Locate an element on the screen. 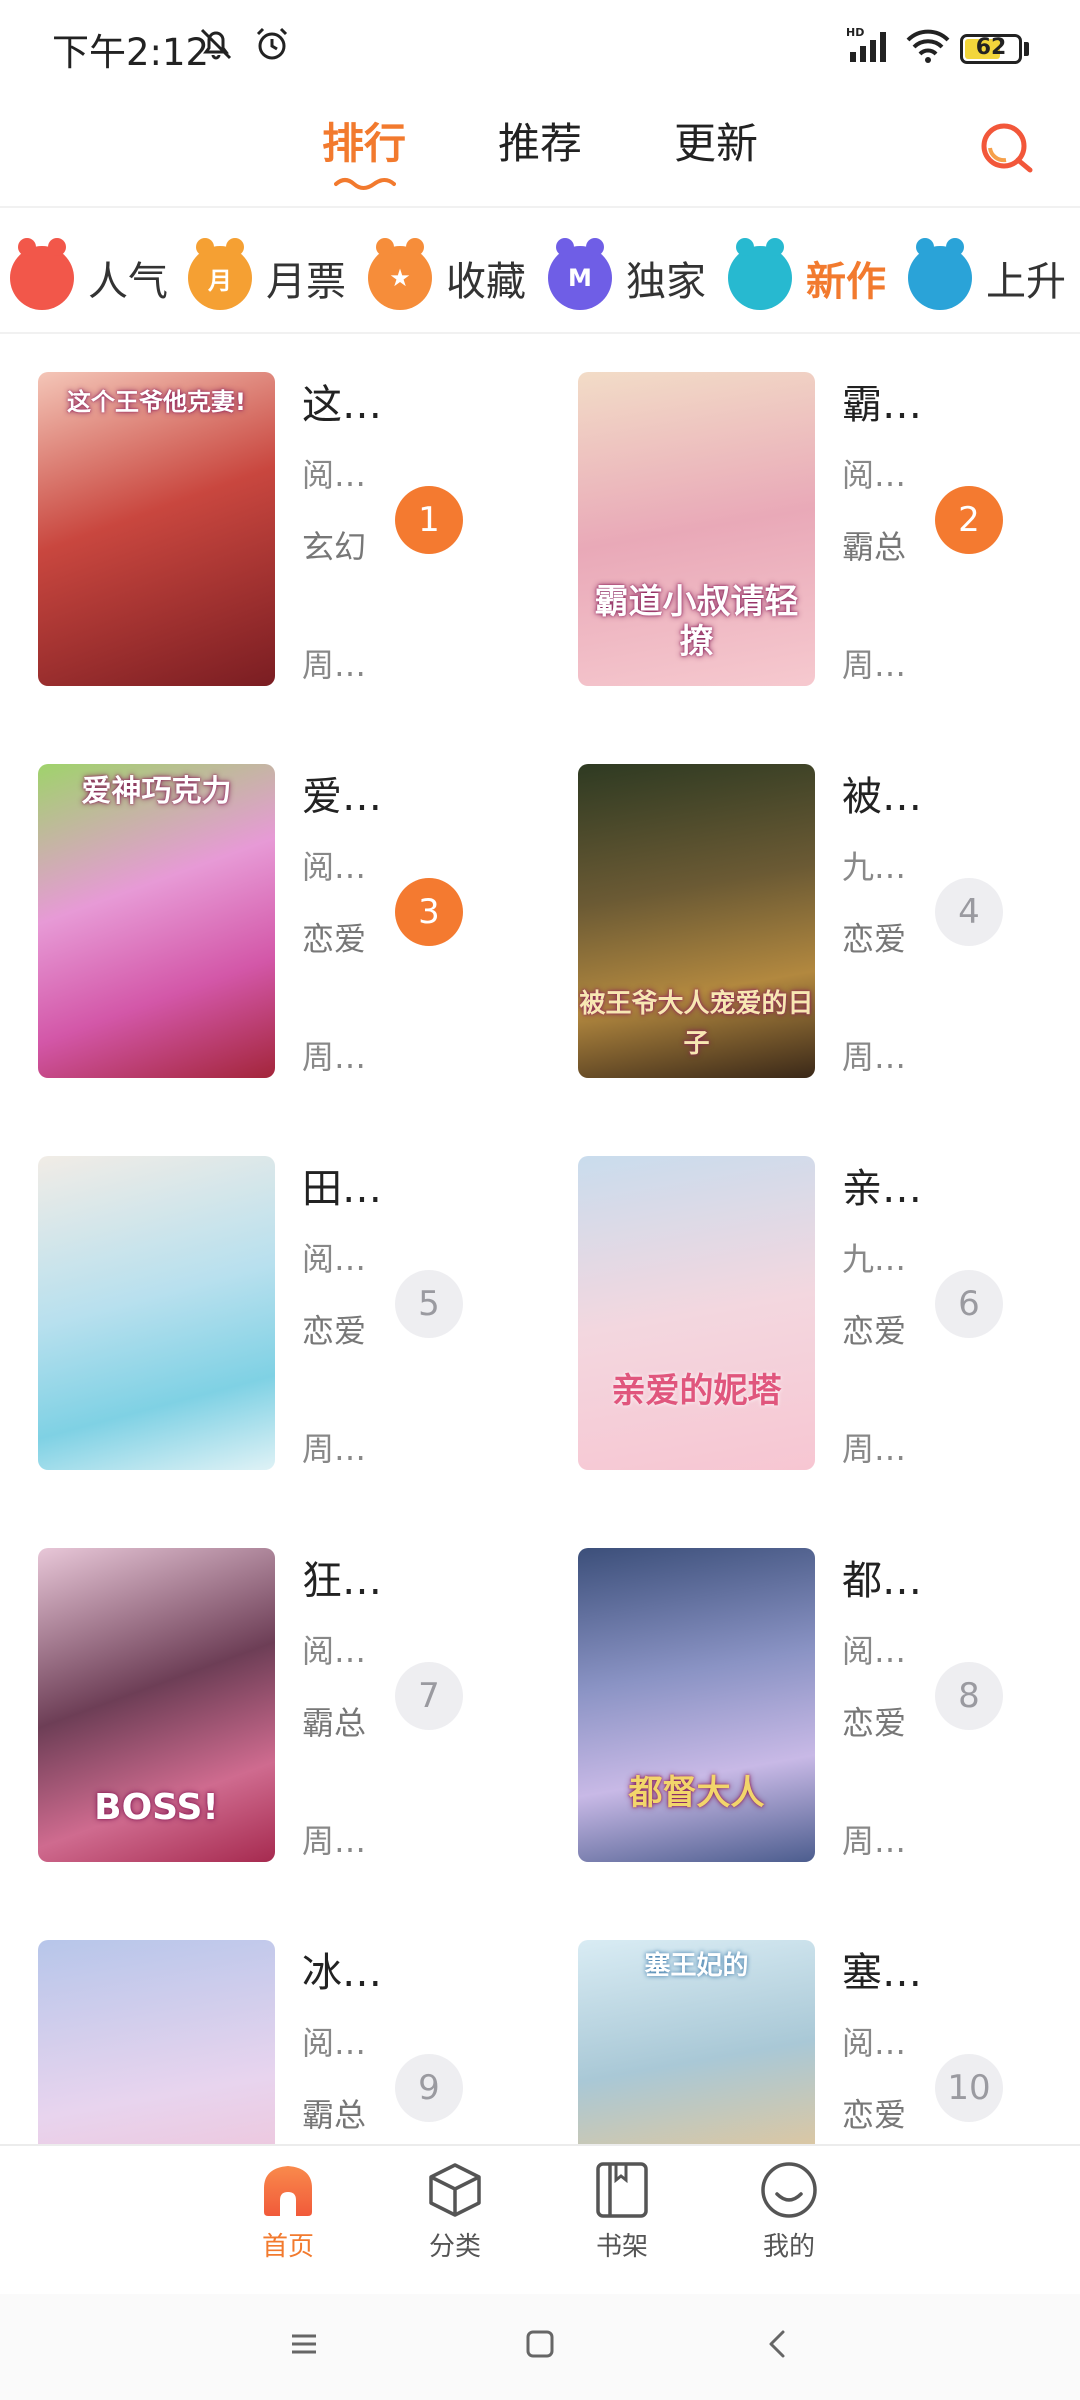 This screenshot has width=1080, height=2400. mute-bell-icon is located at coordinates (216, 44).